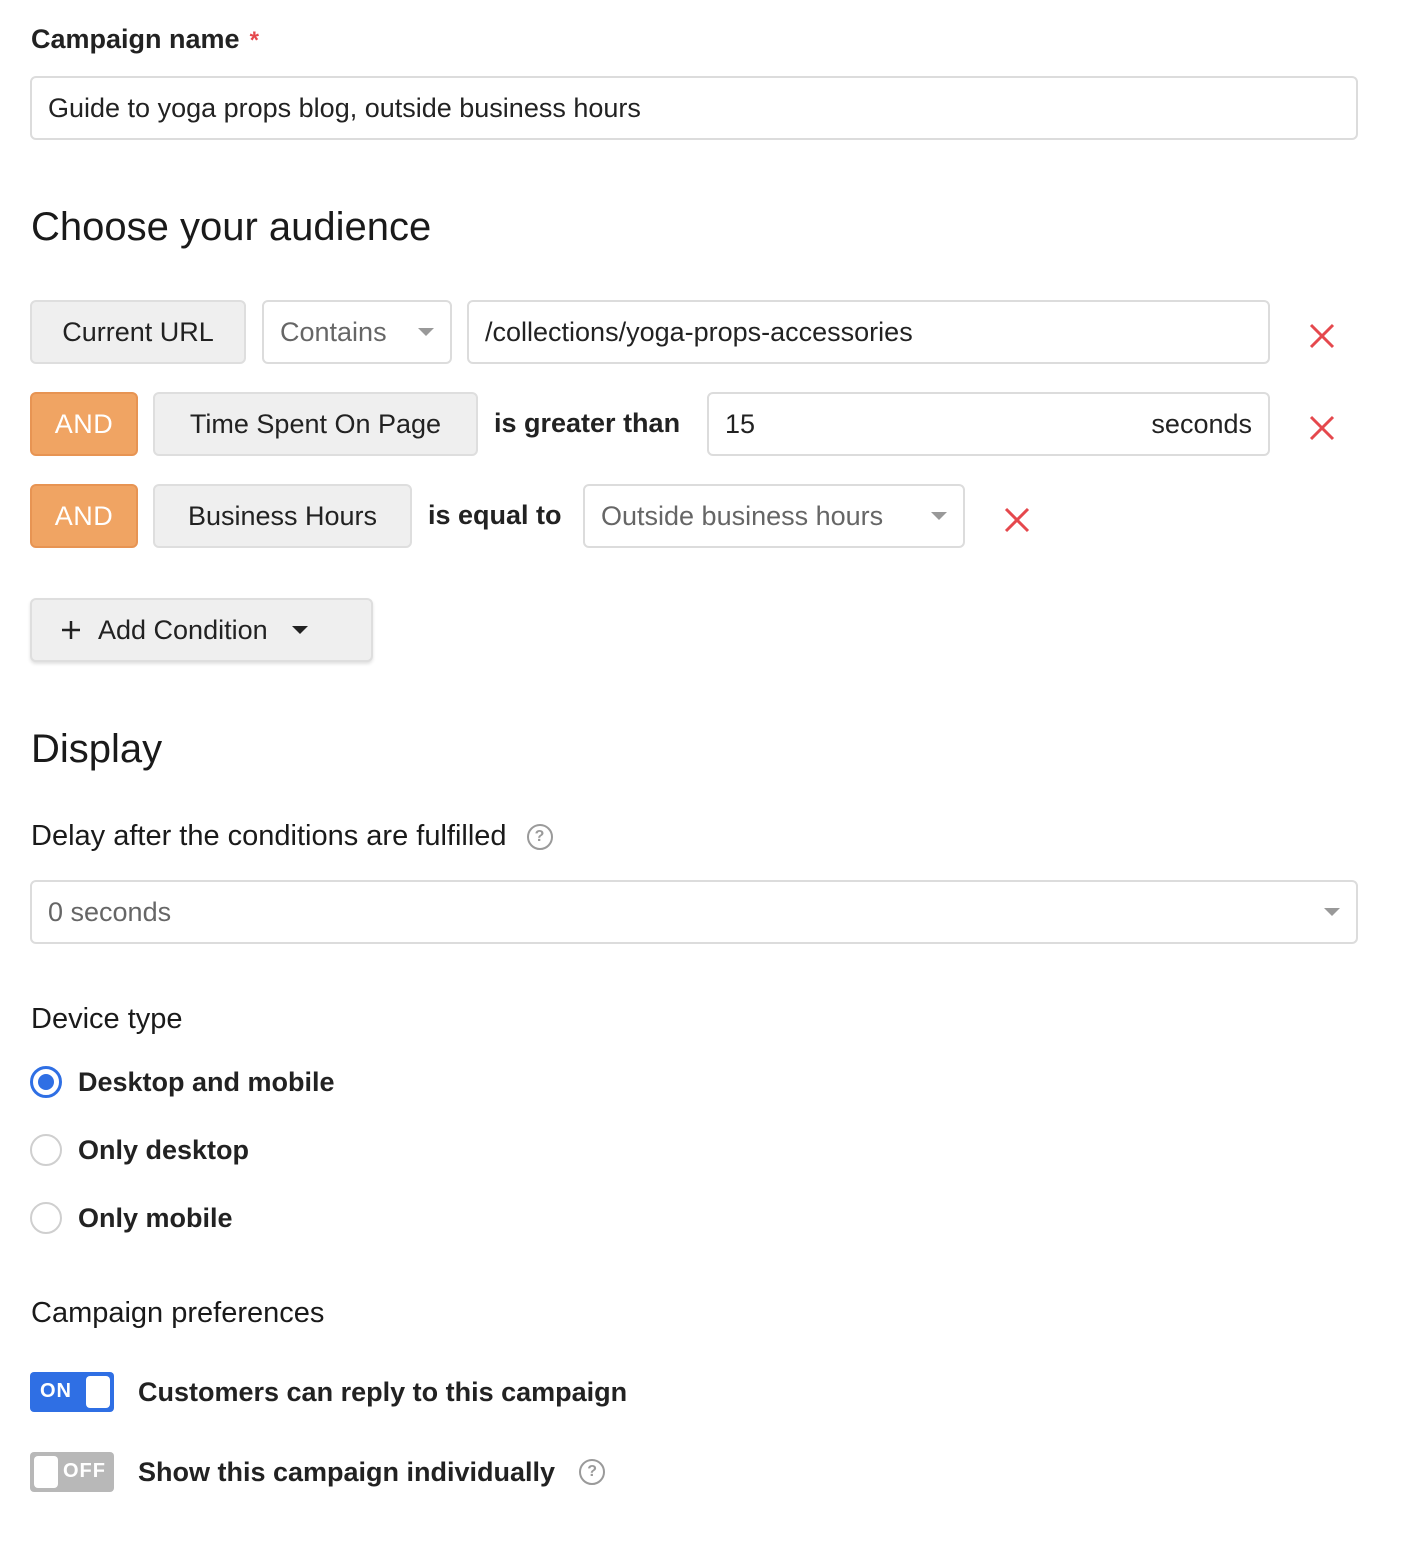 The image size is (1426, 1544). I want to click on business-hours-select: Outside business hours, so click(774, 516).